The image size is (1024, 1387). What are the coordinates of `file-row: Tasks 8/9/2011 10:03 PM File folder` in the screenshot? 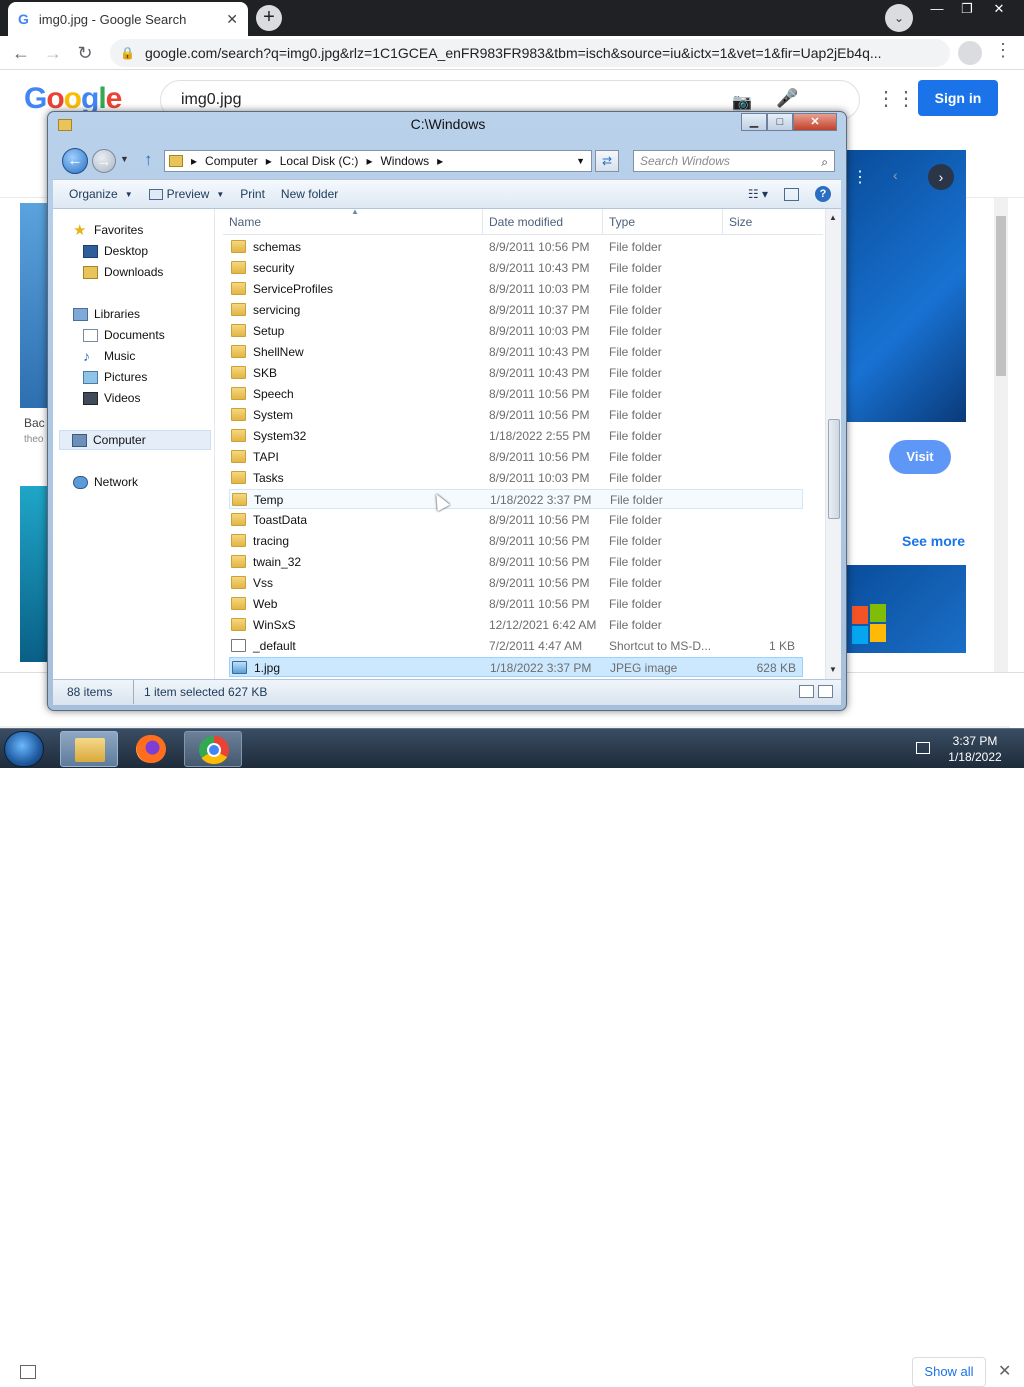 It's located at (516, 478).